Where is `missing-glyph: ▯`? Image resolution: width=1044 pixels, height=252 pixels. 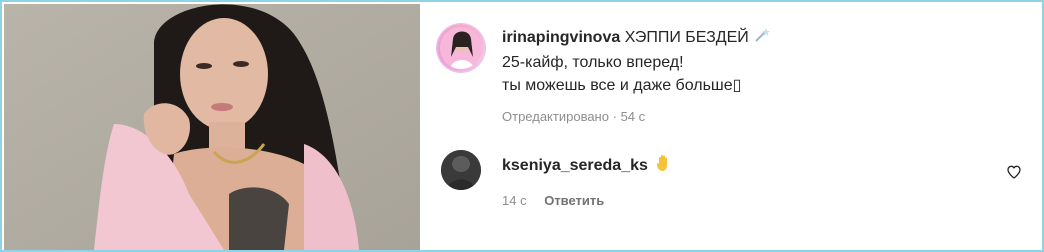
missing-glyph: ▯ is located at coordinates (737, 85).